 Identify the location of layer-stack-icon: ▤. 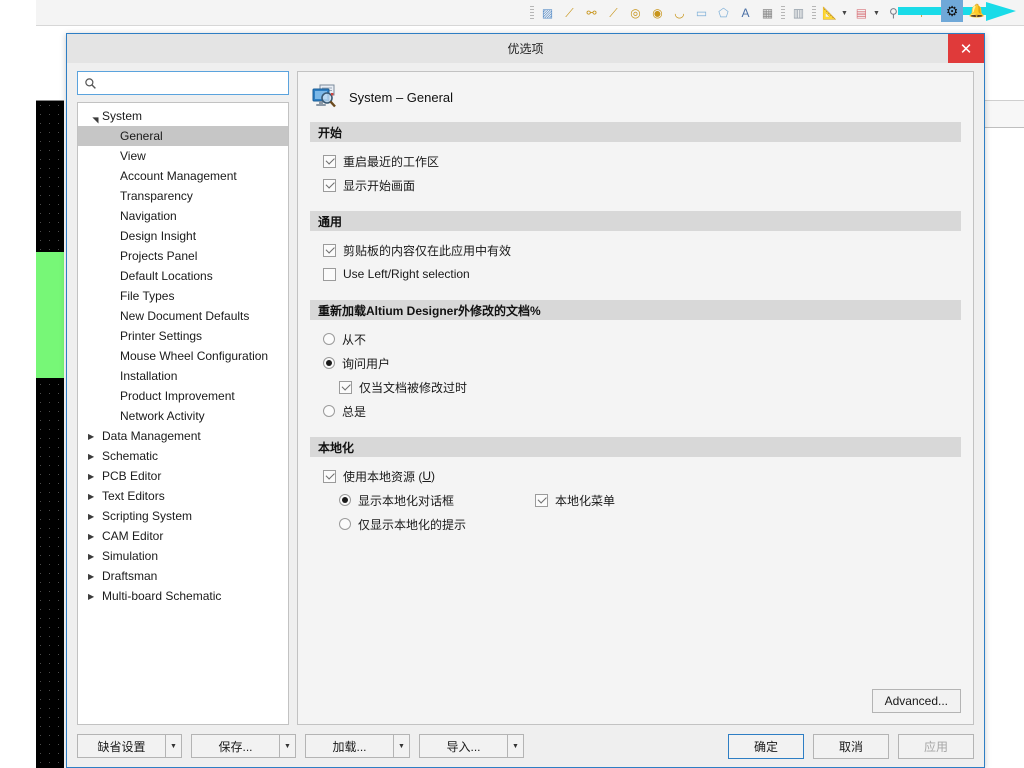
(861, 13).